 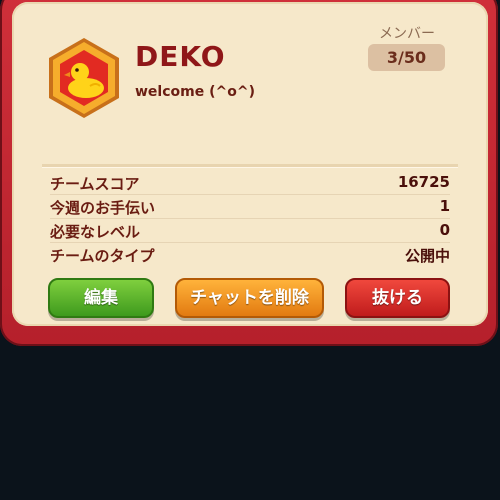 I want to click on member-count: 3/50, so click(x=406, y=57).